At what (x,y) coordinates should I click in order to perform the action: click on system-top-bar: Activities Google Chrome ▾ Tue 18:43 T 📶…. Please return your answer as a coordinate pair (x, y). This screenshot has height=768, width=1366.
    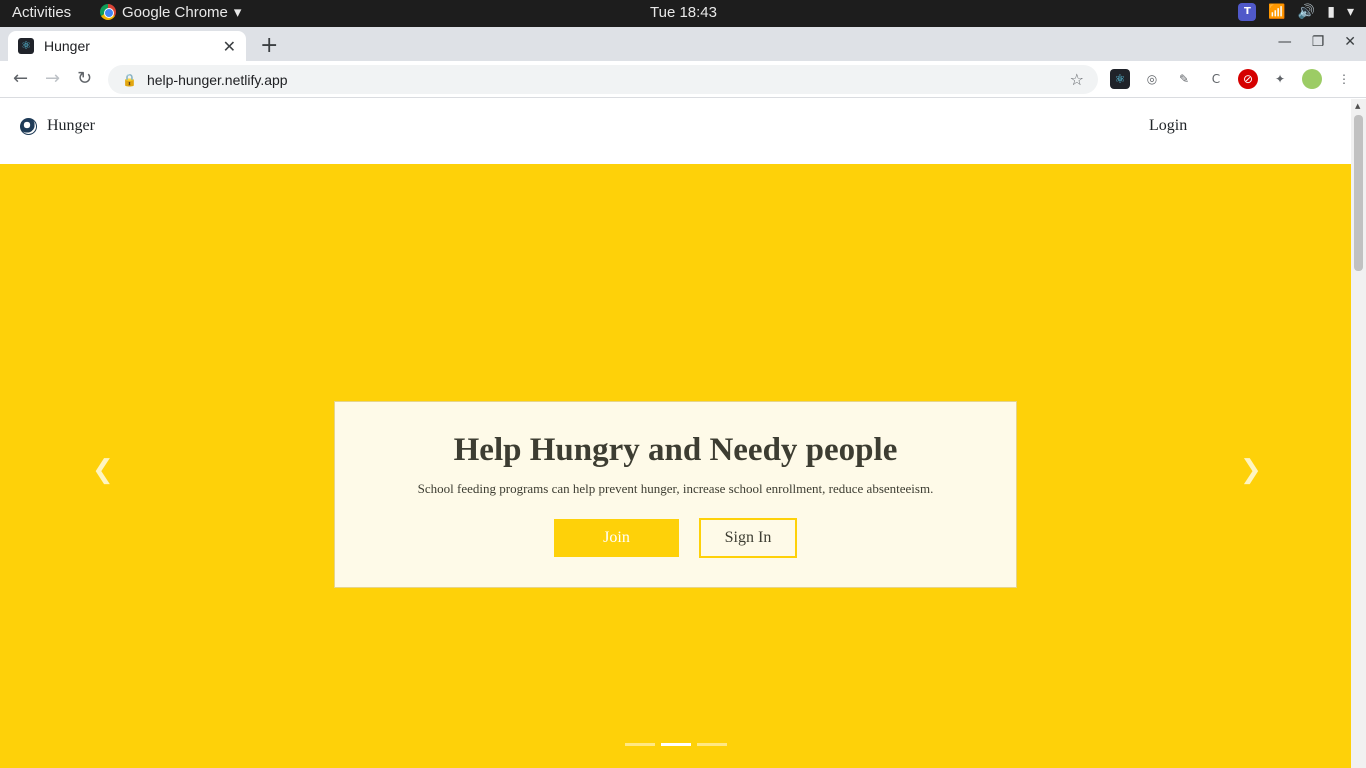
    Looking at the image, I should click on (683, 13).